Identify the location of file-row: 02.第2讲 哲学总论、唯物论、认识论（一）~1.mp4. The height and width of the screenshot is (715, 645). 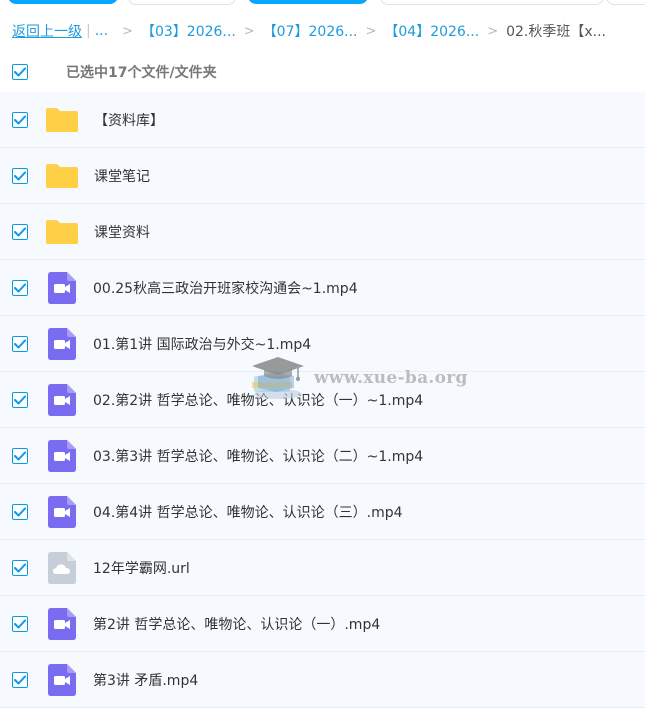
(322, 400).